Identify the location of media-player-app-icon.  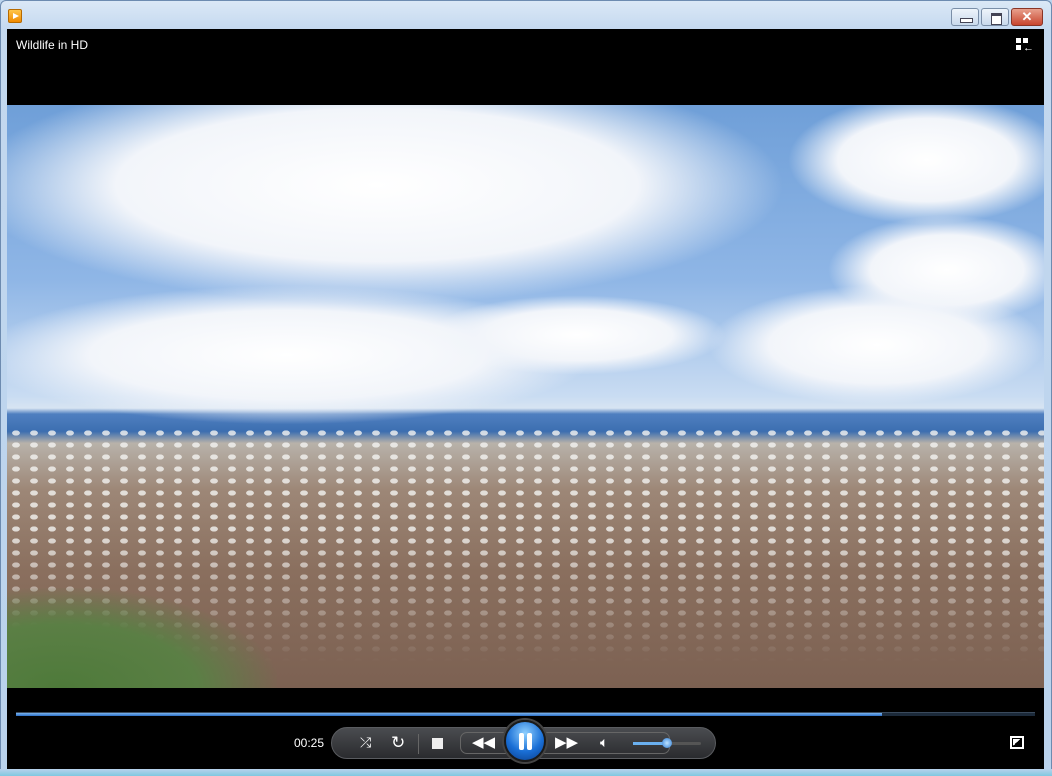
(15, 16).